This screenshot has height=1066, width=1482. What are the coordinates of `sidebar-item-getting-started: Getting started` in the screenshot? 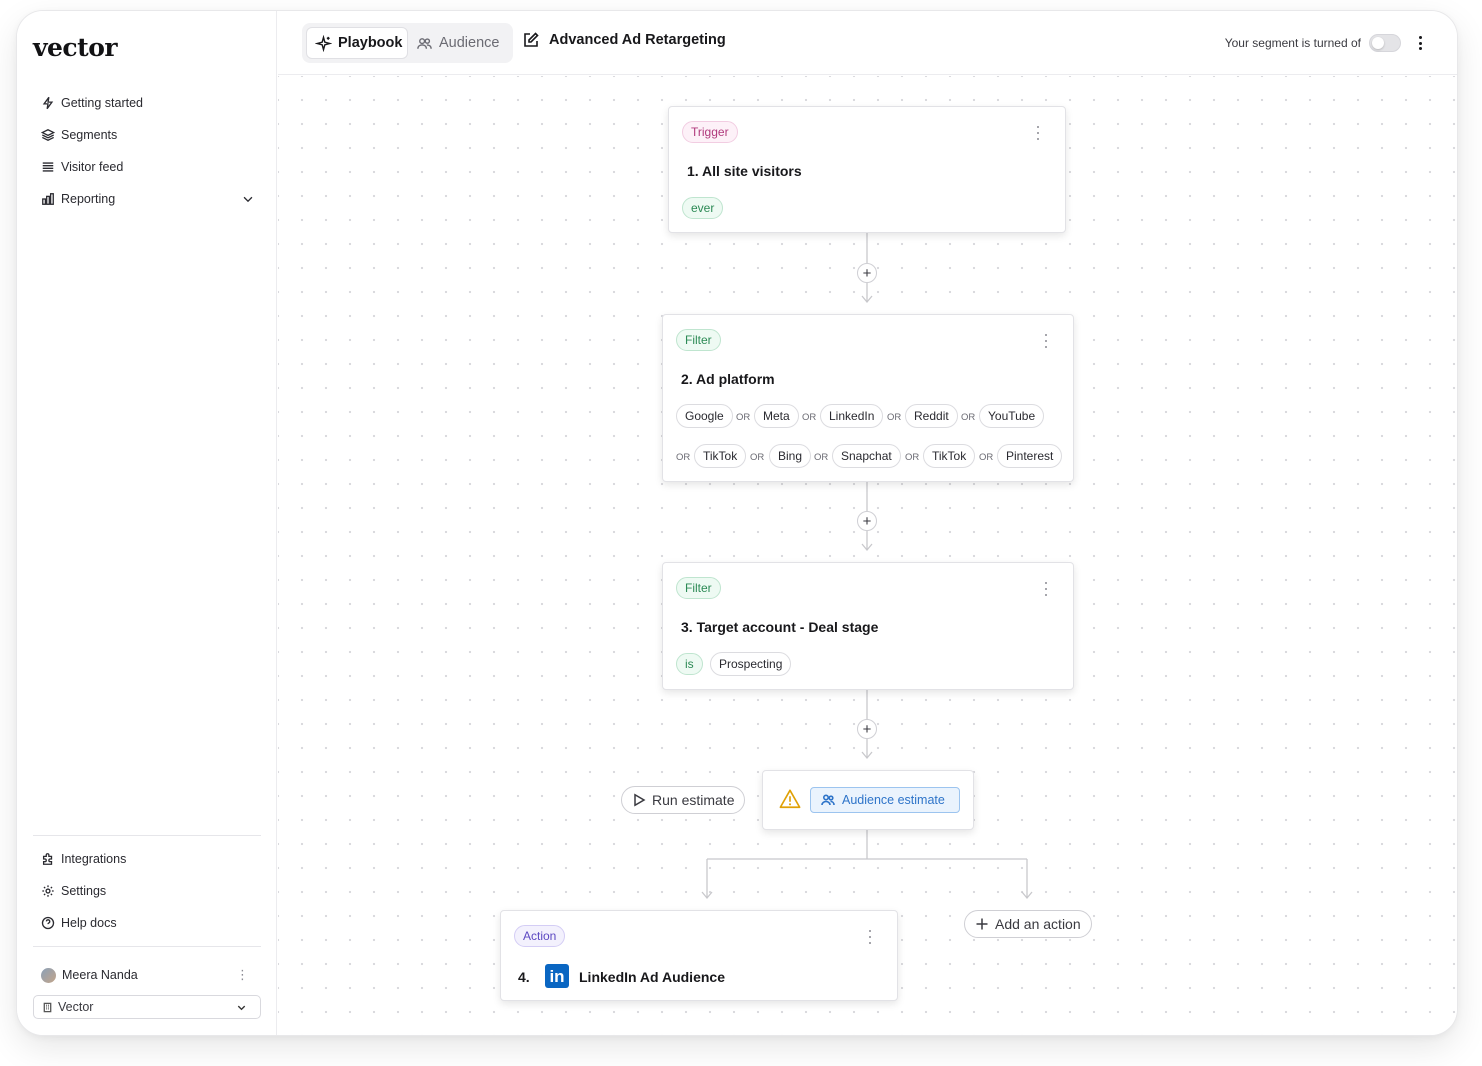 It's located at (147, 103).